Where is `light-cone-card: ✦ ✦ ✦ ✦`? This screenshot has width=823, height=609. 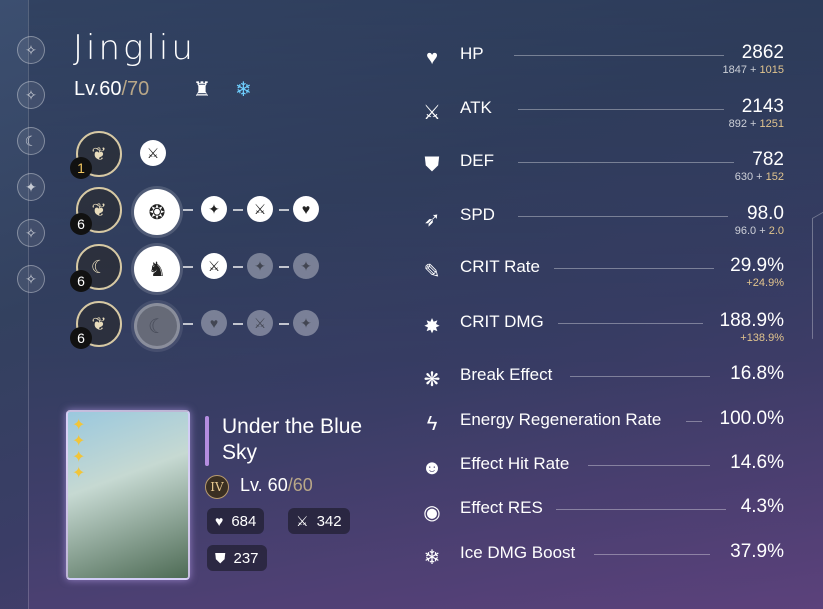
light-cone-card: ✦ ✦ ✦ ✦ is located at coordinates (128, 495).